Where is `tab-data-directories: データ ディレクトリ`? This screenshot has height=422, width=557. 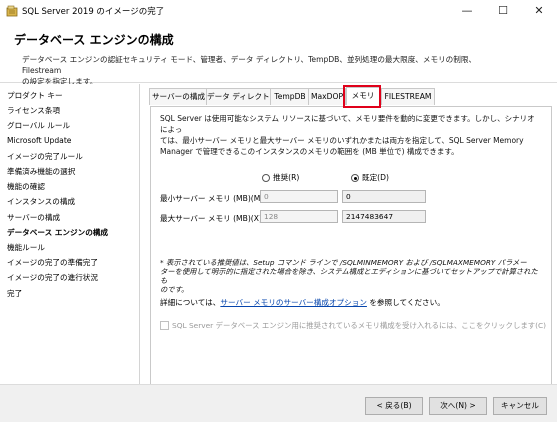 tab-data-directories: データ ディレクトリ is located at coordinates (241, 96).